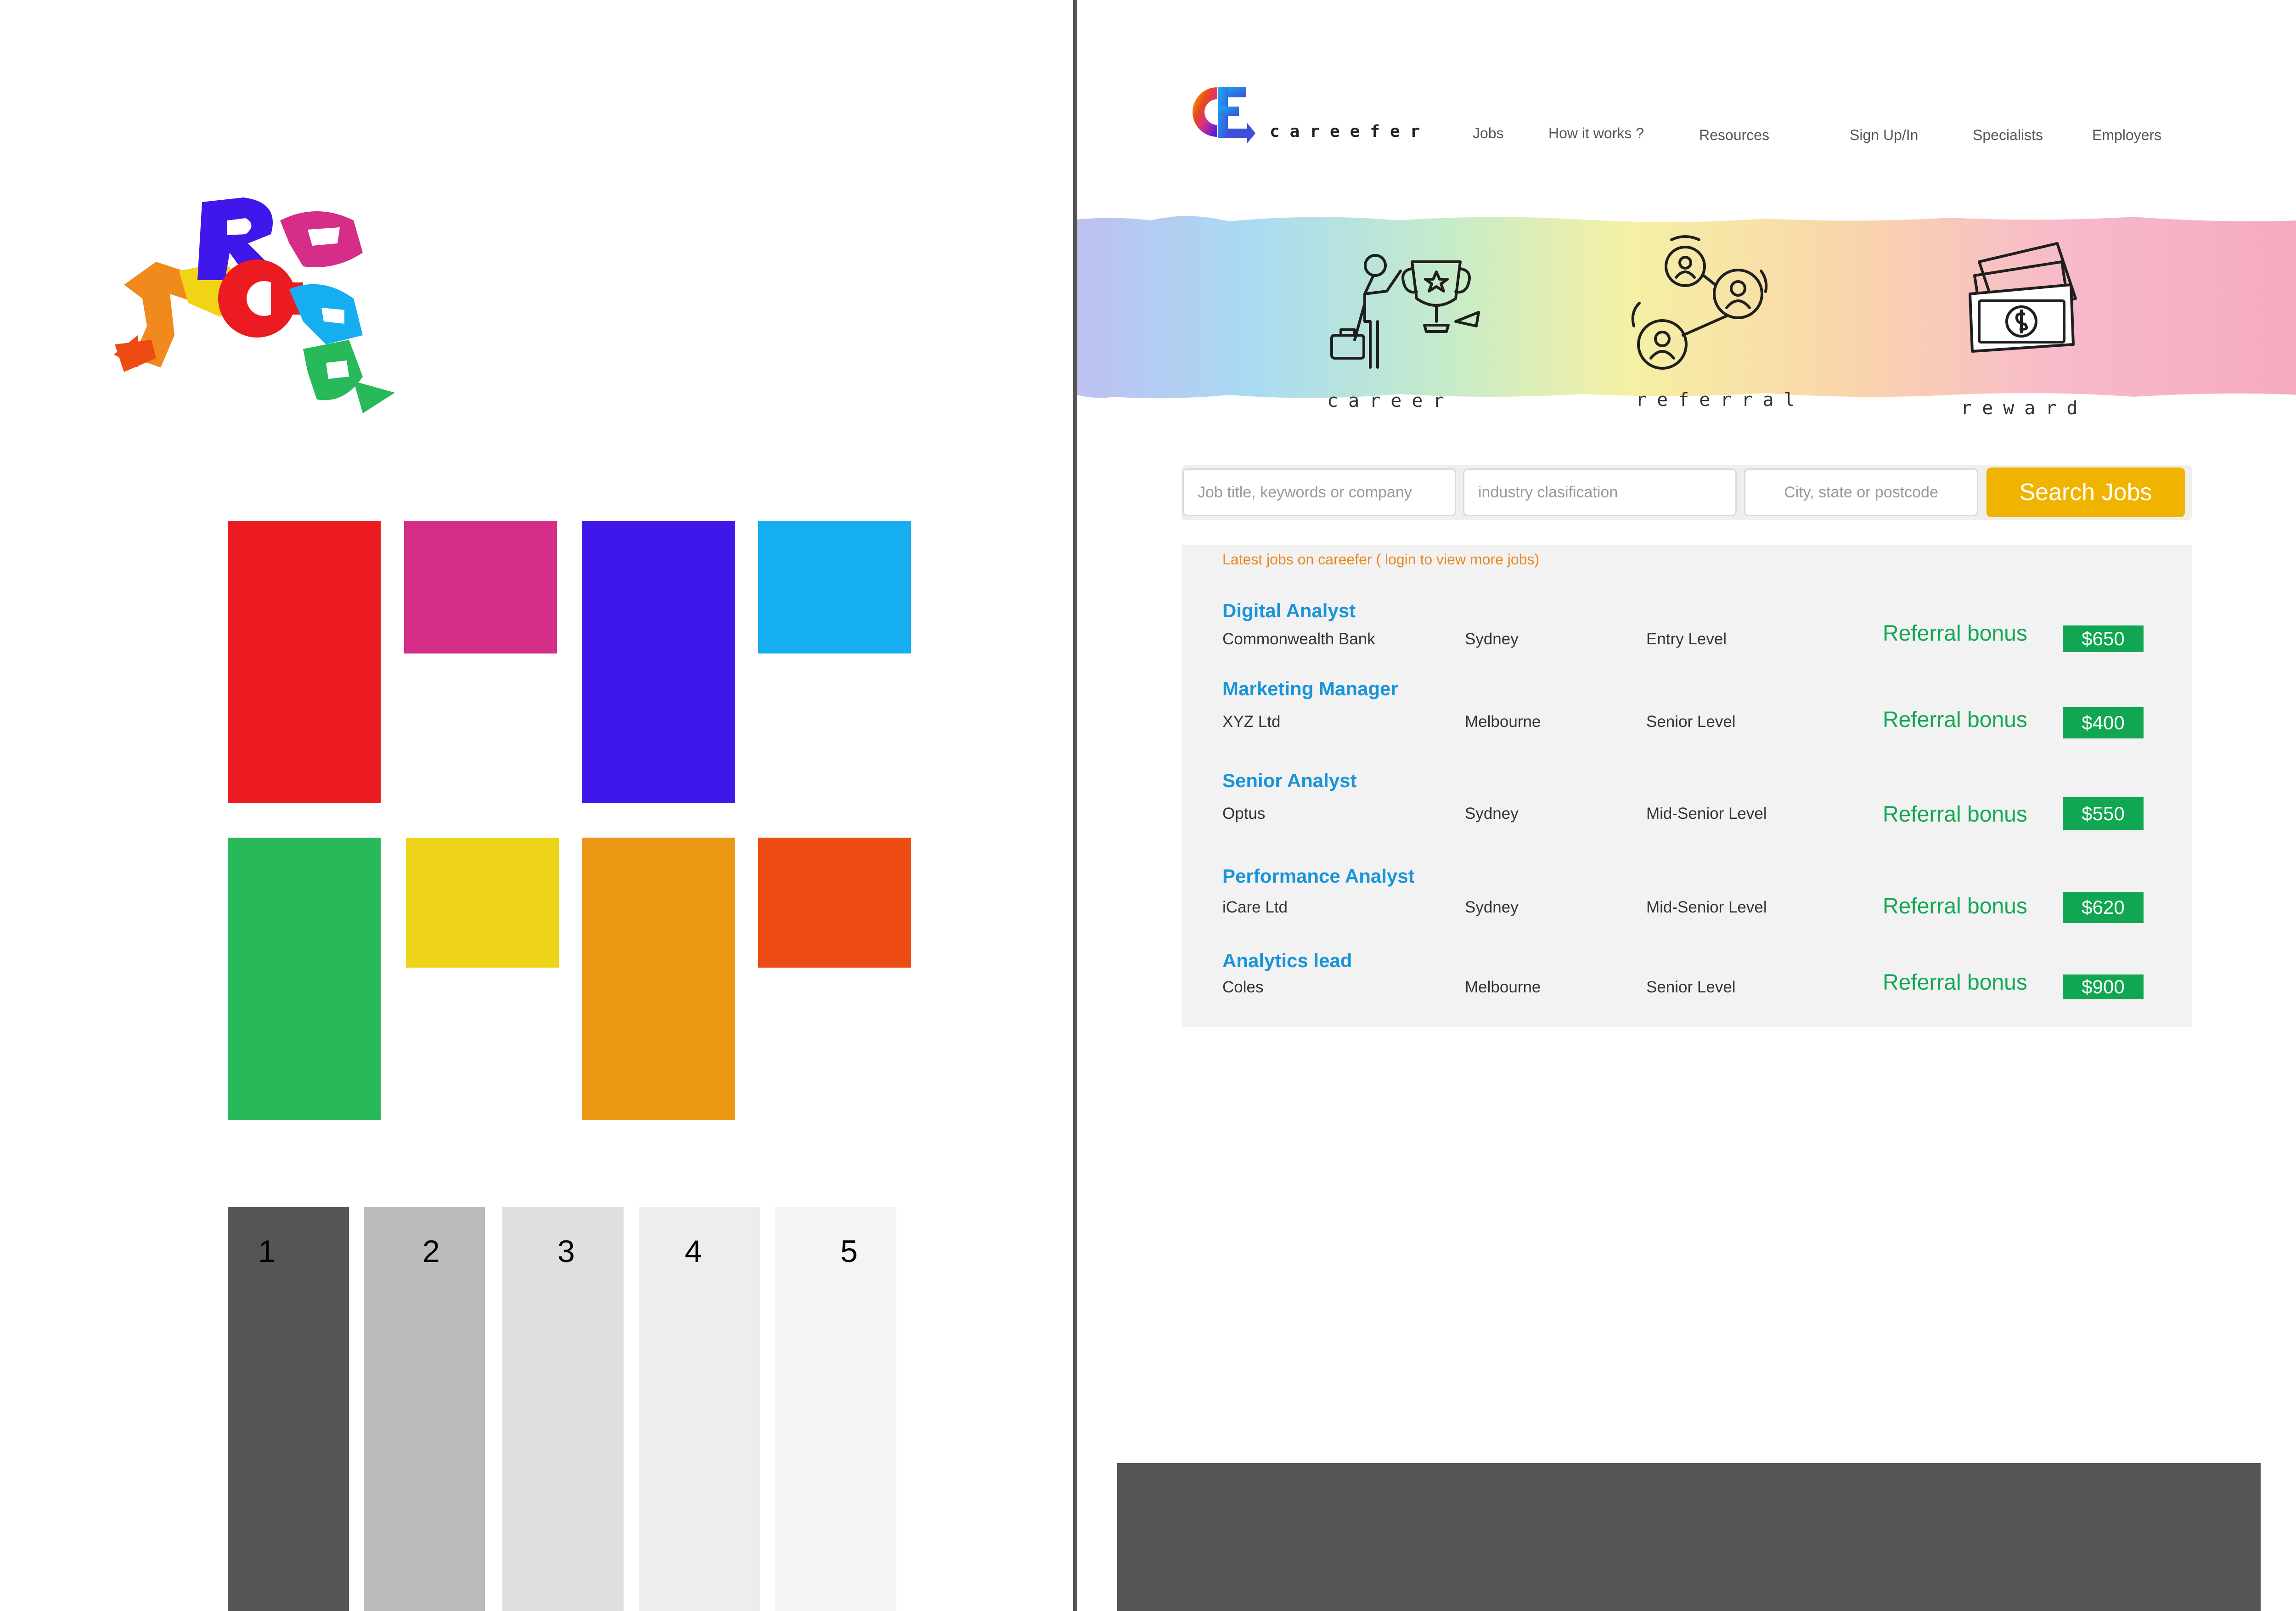 The height and width of the screenshot is (1611, 2296). Describe the element at coordinates (267, 1252) in the screenshot. I see `gray-swatch-number: 1` at that location.